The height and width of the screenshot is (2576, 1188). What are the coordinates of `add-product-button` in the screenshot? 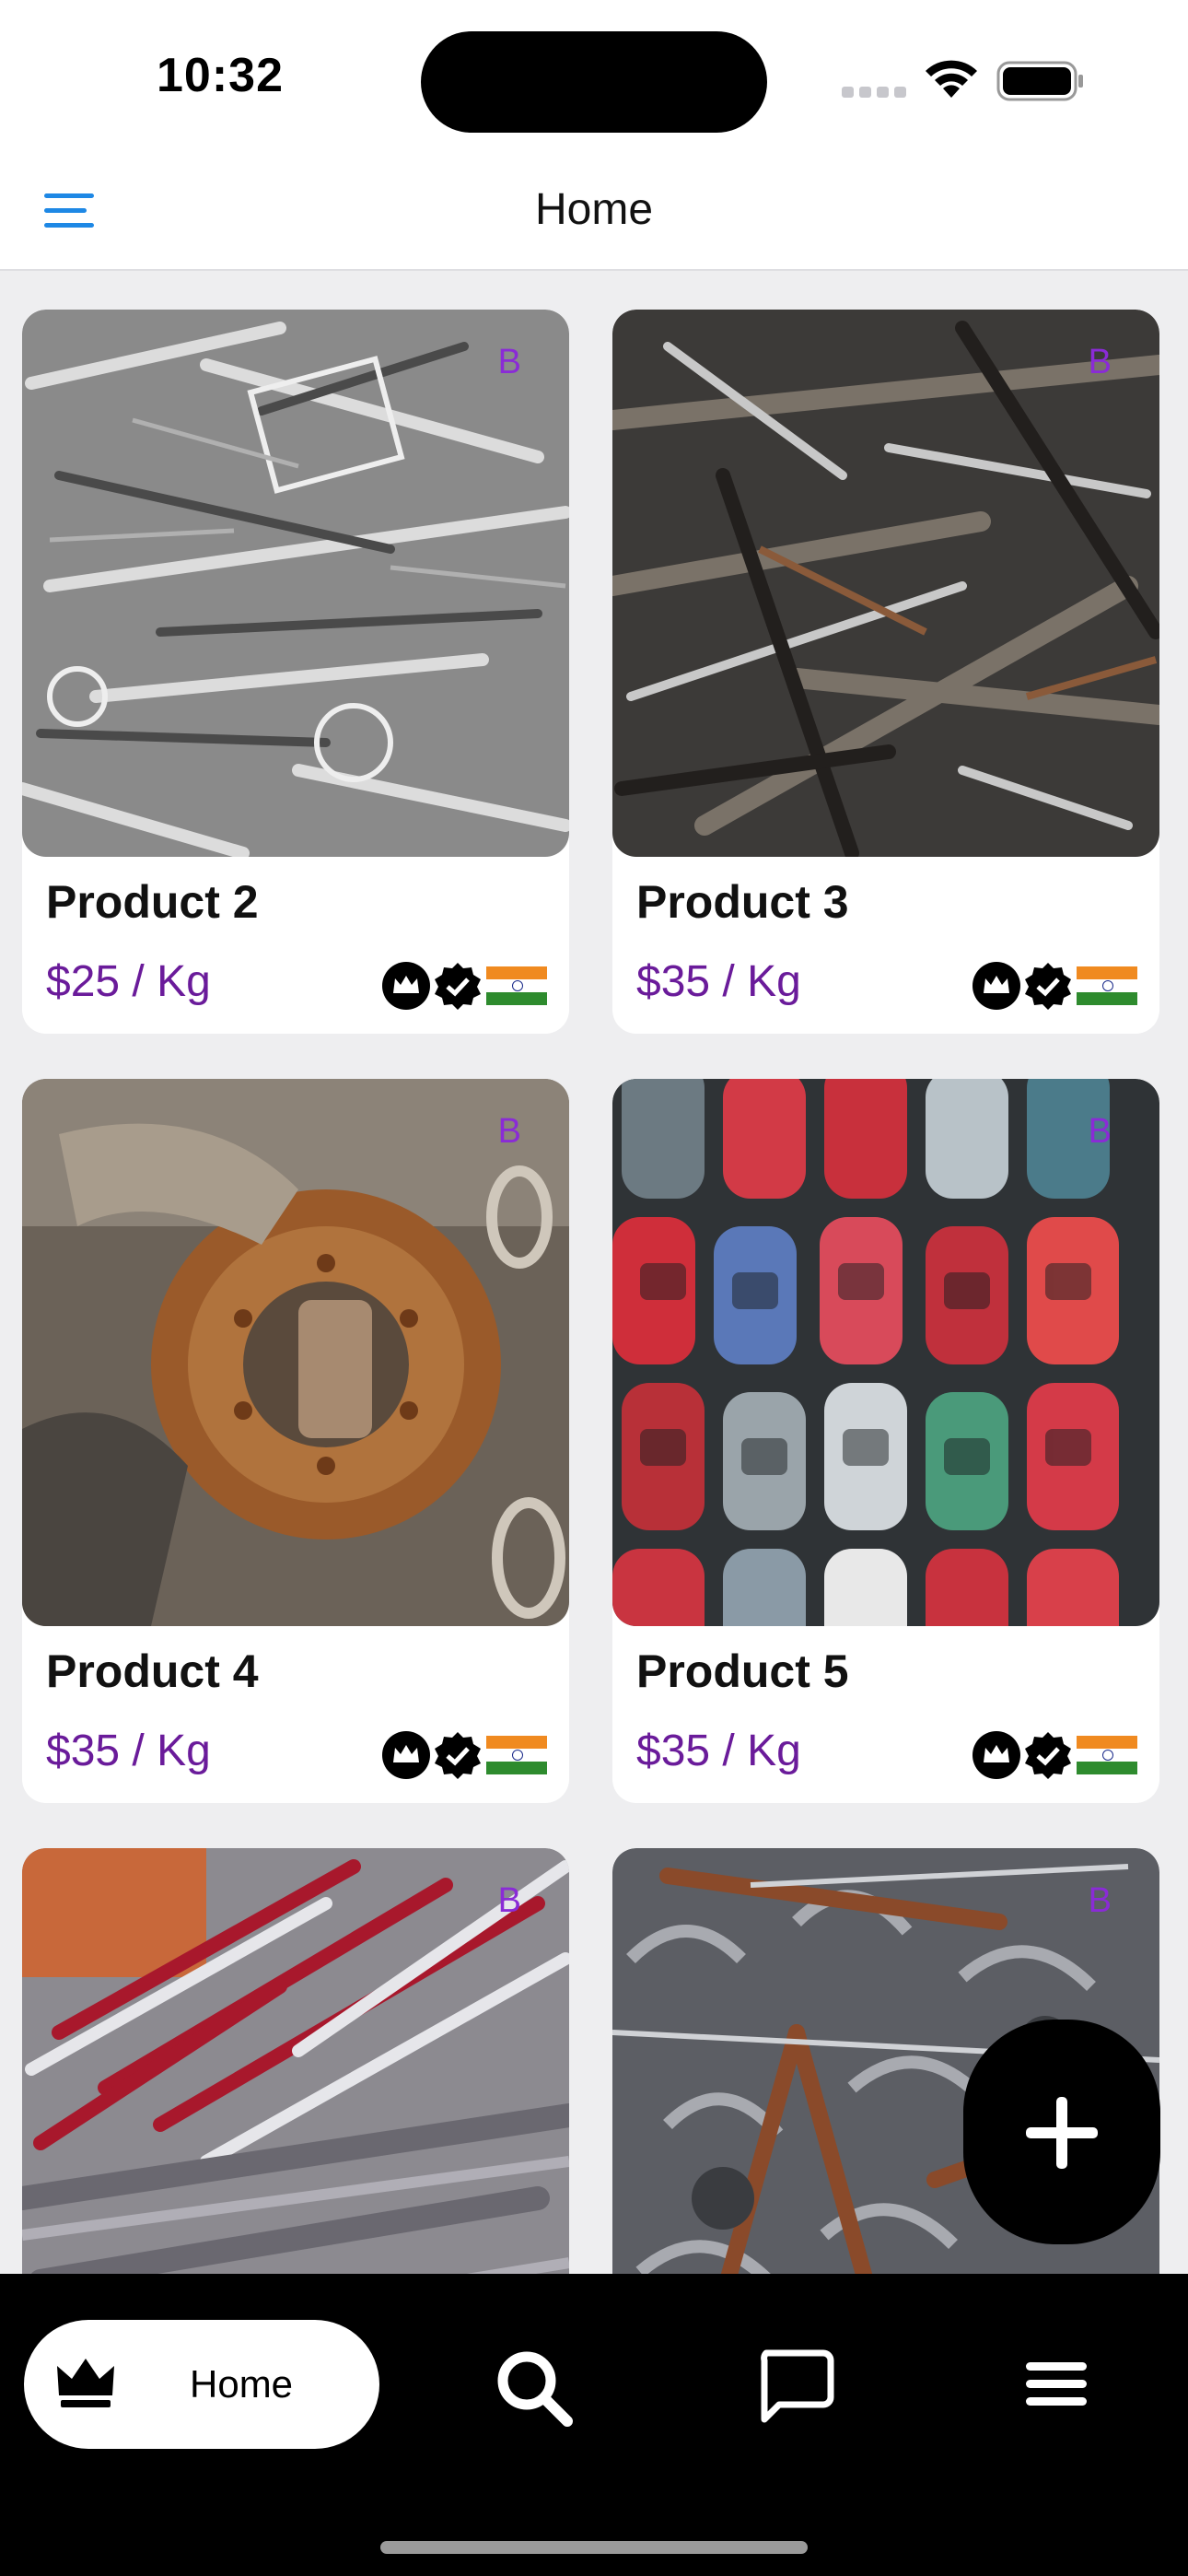 It's located at (1061, 2132).